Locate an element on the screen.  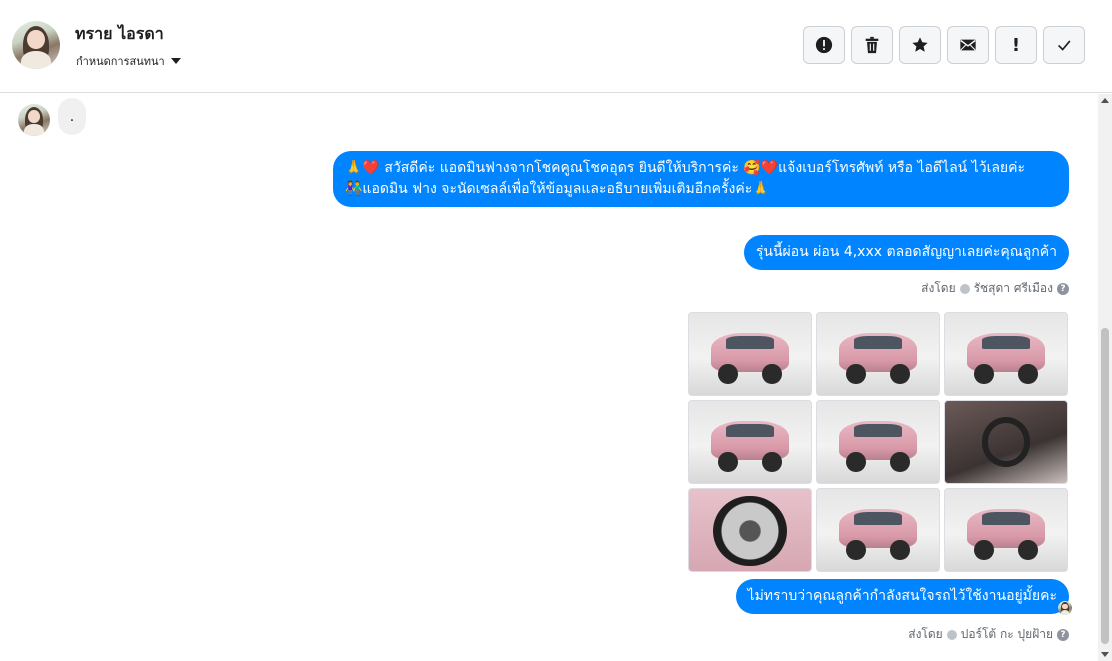
trash-icon is located at coordinates (872, 45).